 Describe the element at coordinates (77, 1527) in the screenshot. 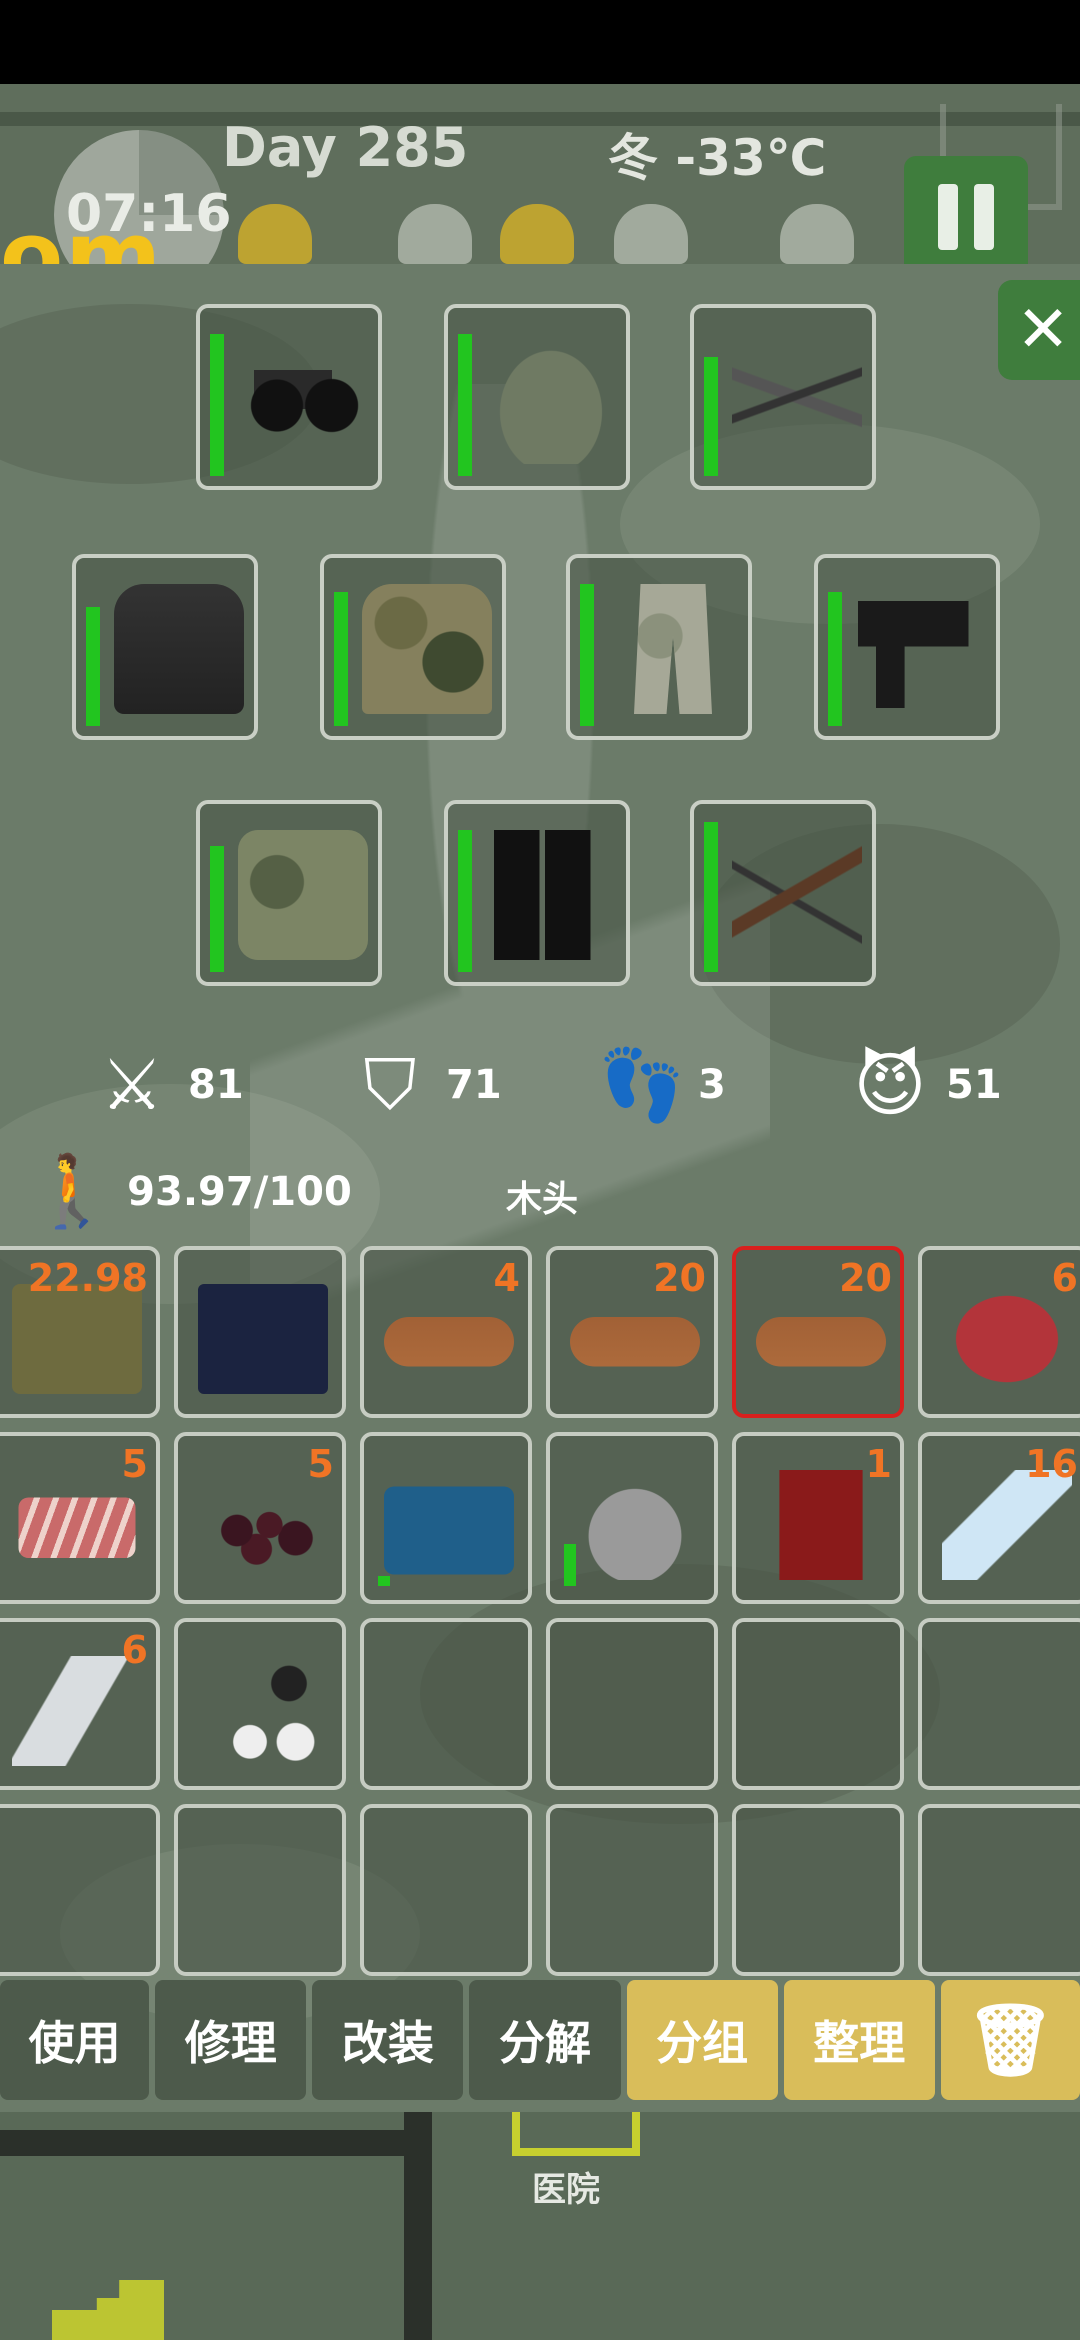

I see `raw-ribs-icon` at that location.